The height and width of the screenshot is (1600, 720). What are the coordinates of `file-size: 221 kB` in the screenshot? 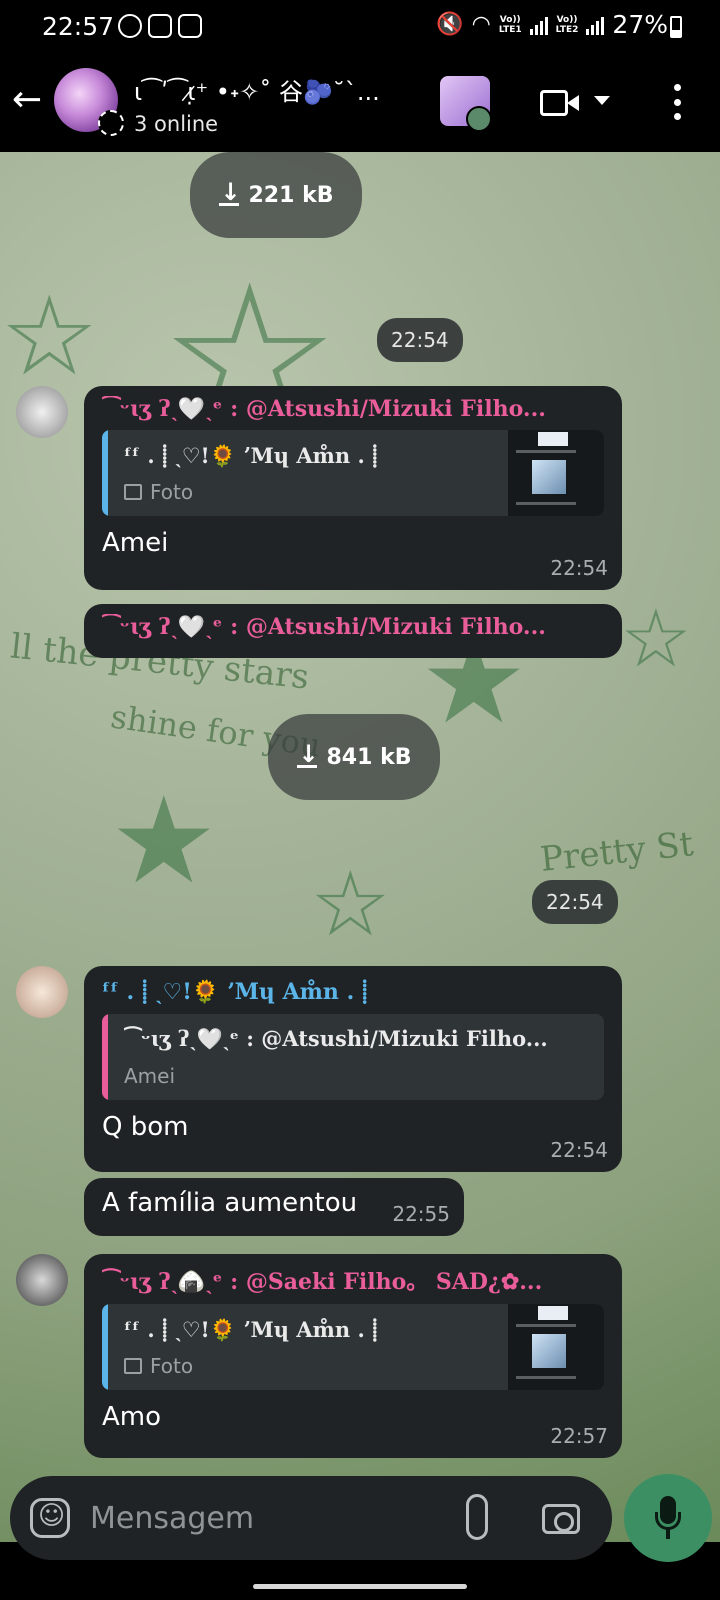 It's located at (291, 195).